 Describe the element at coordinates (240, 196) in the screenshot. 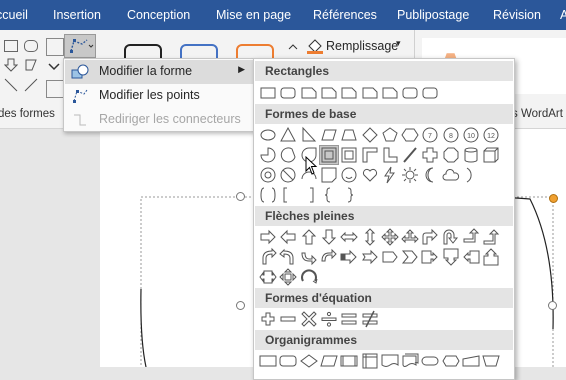

I see `resize-handle-top-left` at that location.